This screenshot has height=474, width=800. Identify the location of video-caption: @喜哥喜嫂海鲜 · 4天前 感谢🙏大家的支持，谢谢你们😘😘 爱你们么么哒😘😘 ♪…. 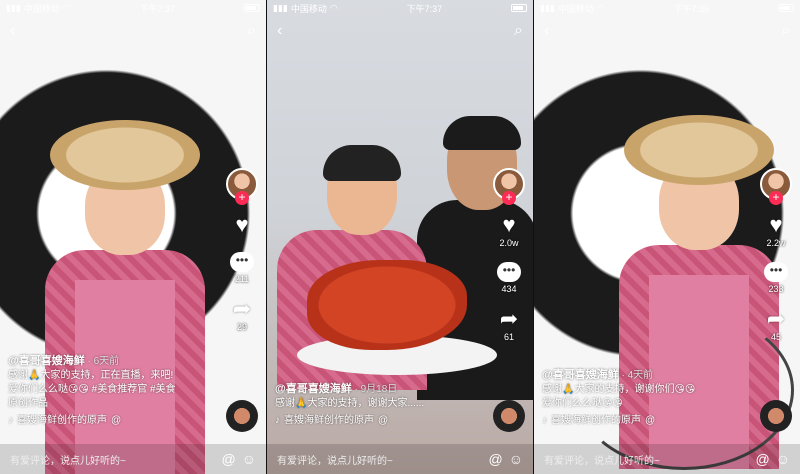
(644, 398).